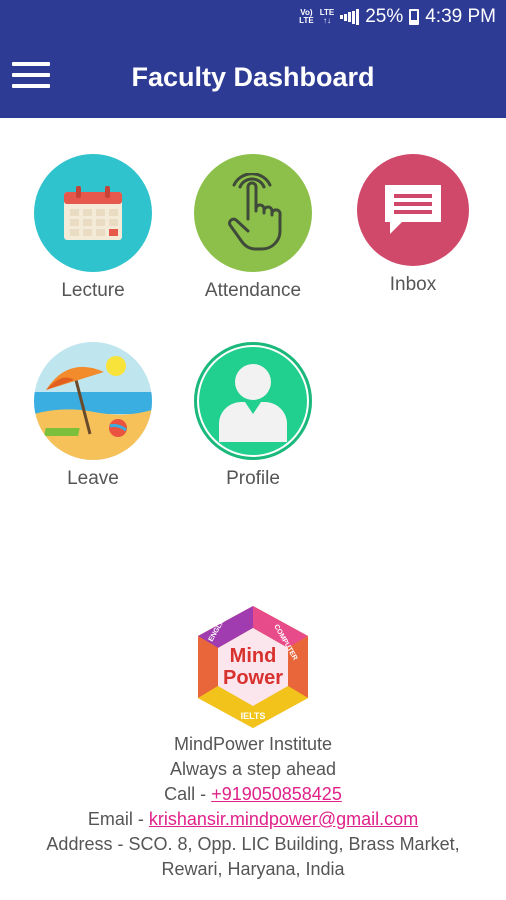  I want to click on person-icon, so click(253, 401).